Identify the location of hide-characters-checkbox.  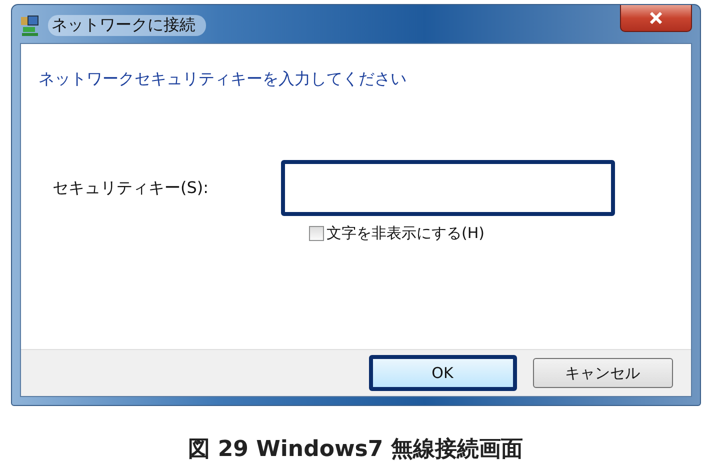
(316, 233).